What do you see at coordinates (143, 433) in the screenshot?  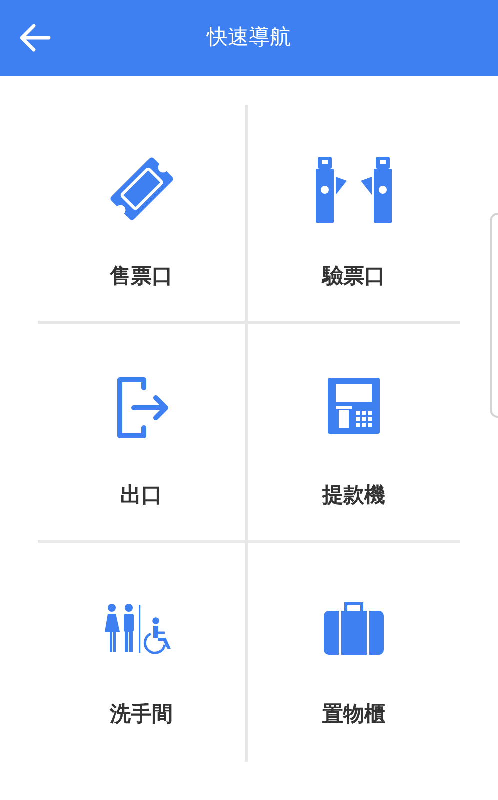 I see `nav-tile: 出口` at bounding box center [143, 433].